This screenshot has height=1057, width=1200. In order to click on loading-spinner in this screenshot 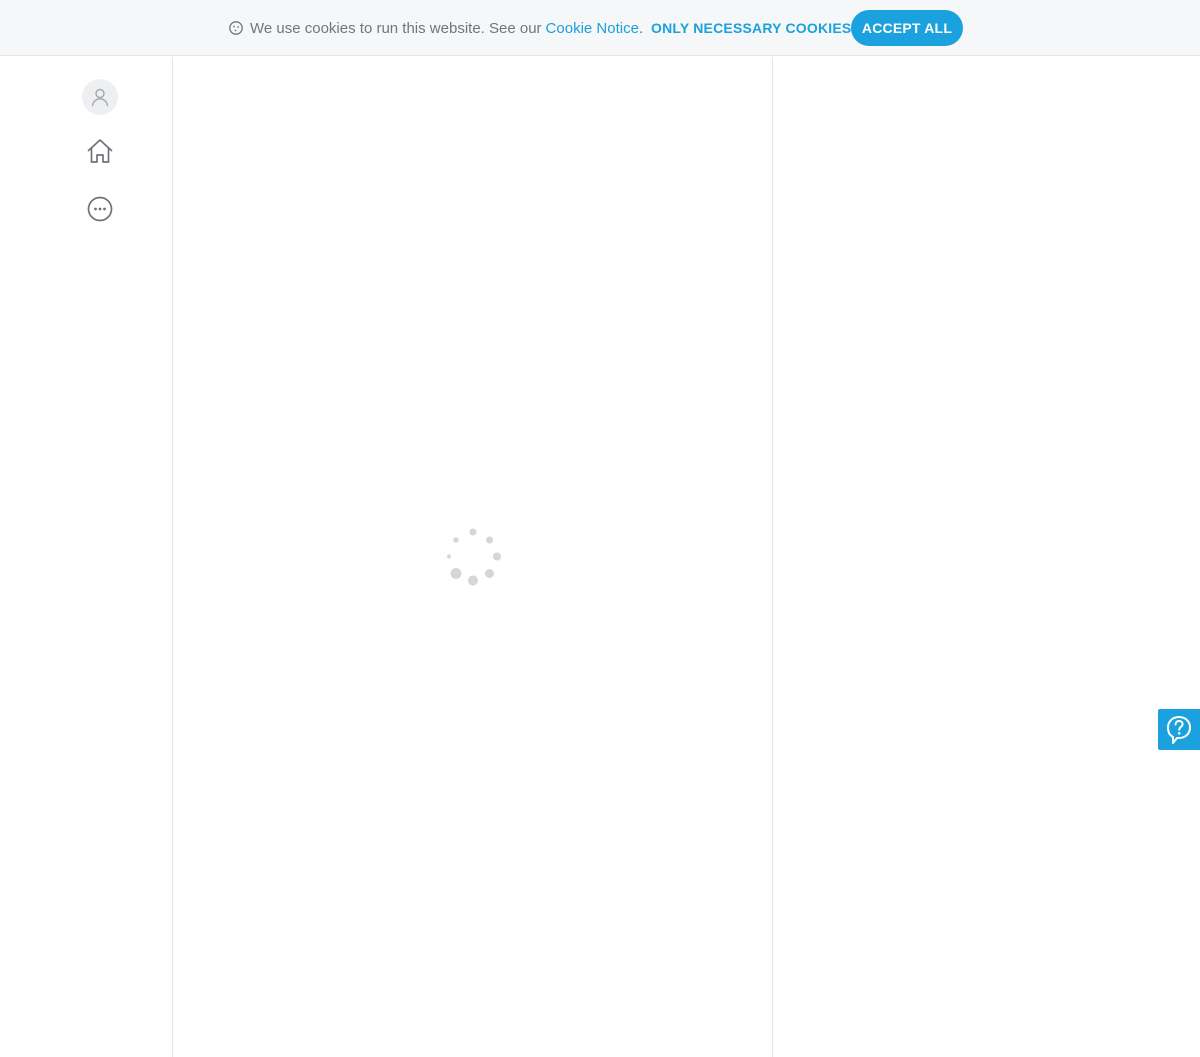, I will do `click(474, 557)`.